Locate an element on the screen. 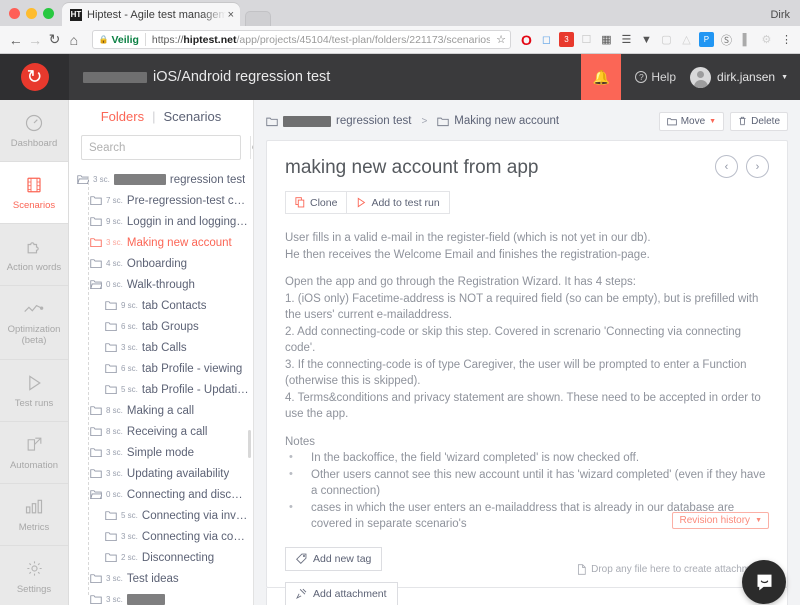 This screenshot has width=800, height=605. shield-extension-icon: ▼ is located at coordinates (646, 39).